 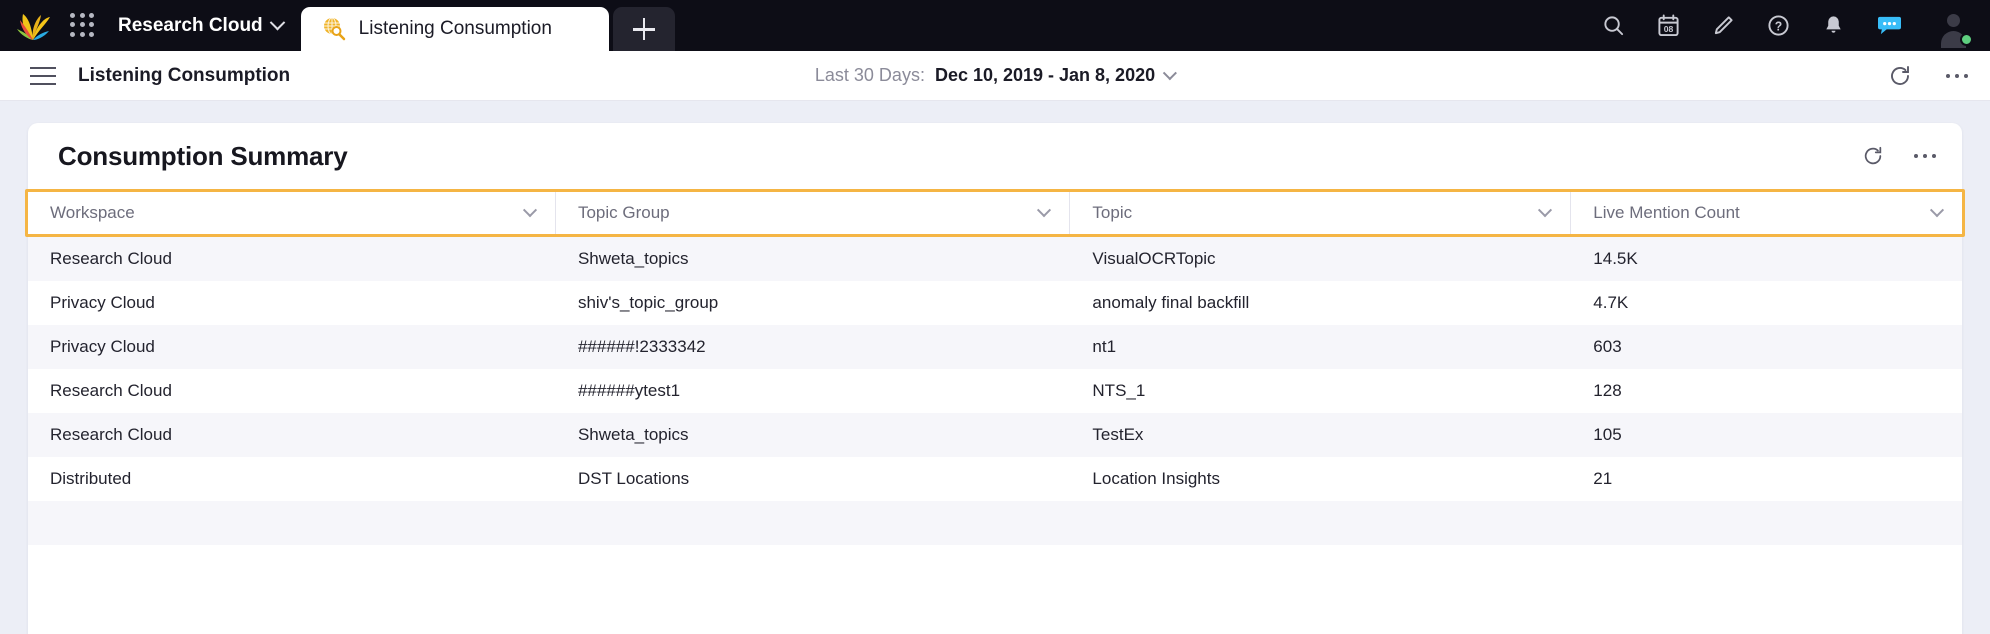 What do you see at coordinates (1112, 212) in the screenshot?
I see `column-header-label: Topic` at bounding box center [1112, 212].